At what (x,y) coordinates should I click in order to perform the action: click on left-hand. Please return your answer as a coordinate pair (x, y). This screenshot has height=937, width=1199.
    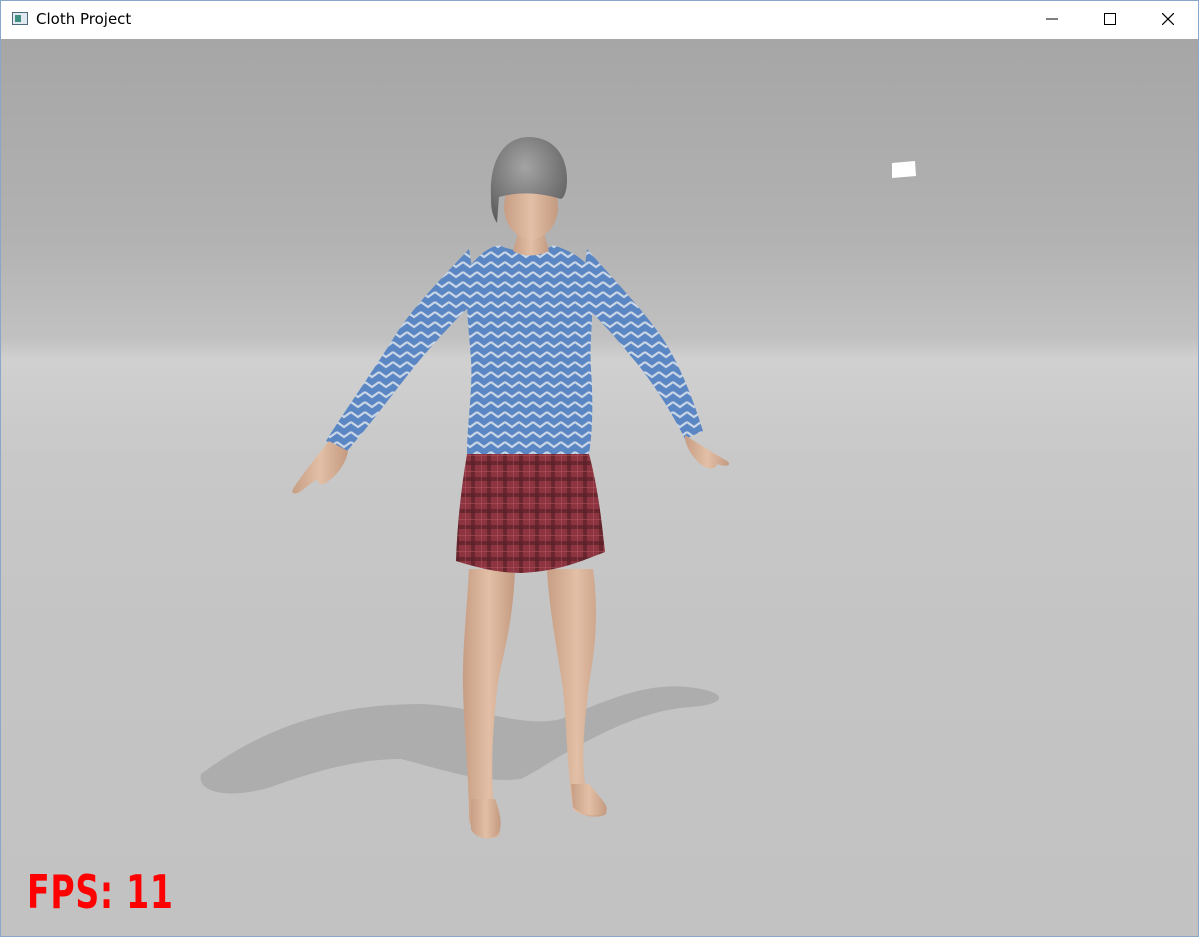
    Looking at the image, I should click on (320, 467).